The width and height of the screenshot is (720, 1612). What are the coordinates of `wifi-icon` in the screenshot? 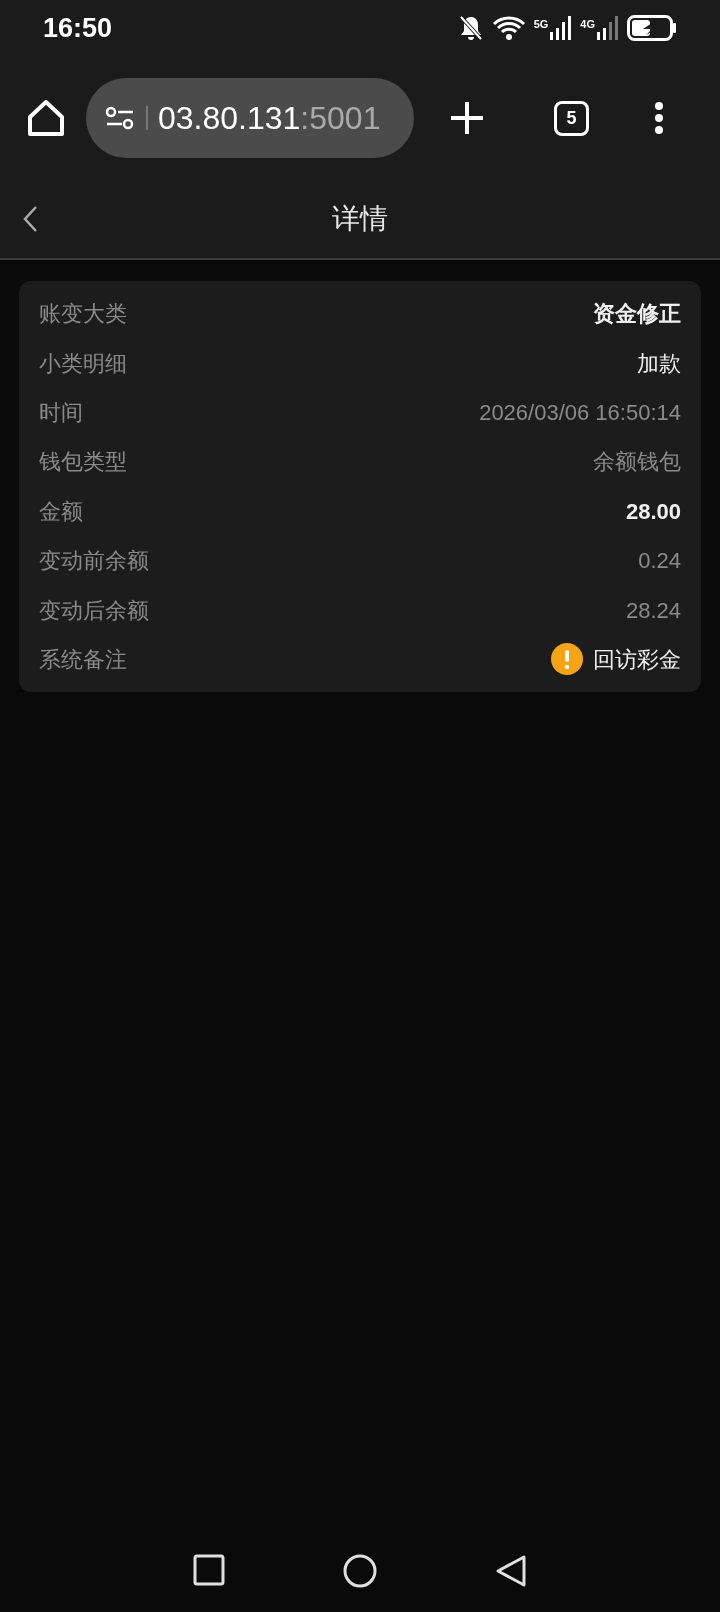 It's located at (508, 28).